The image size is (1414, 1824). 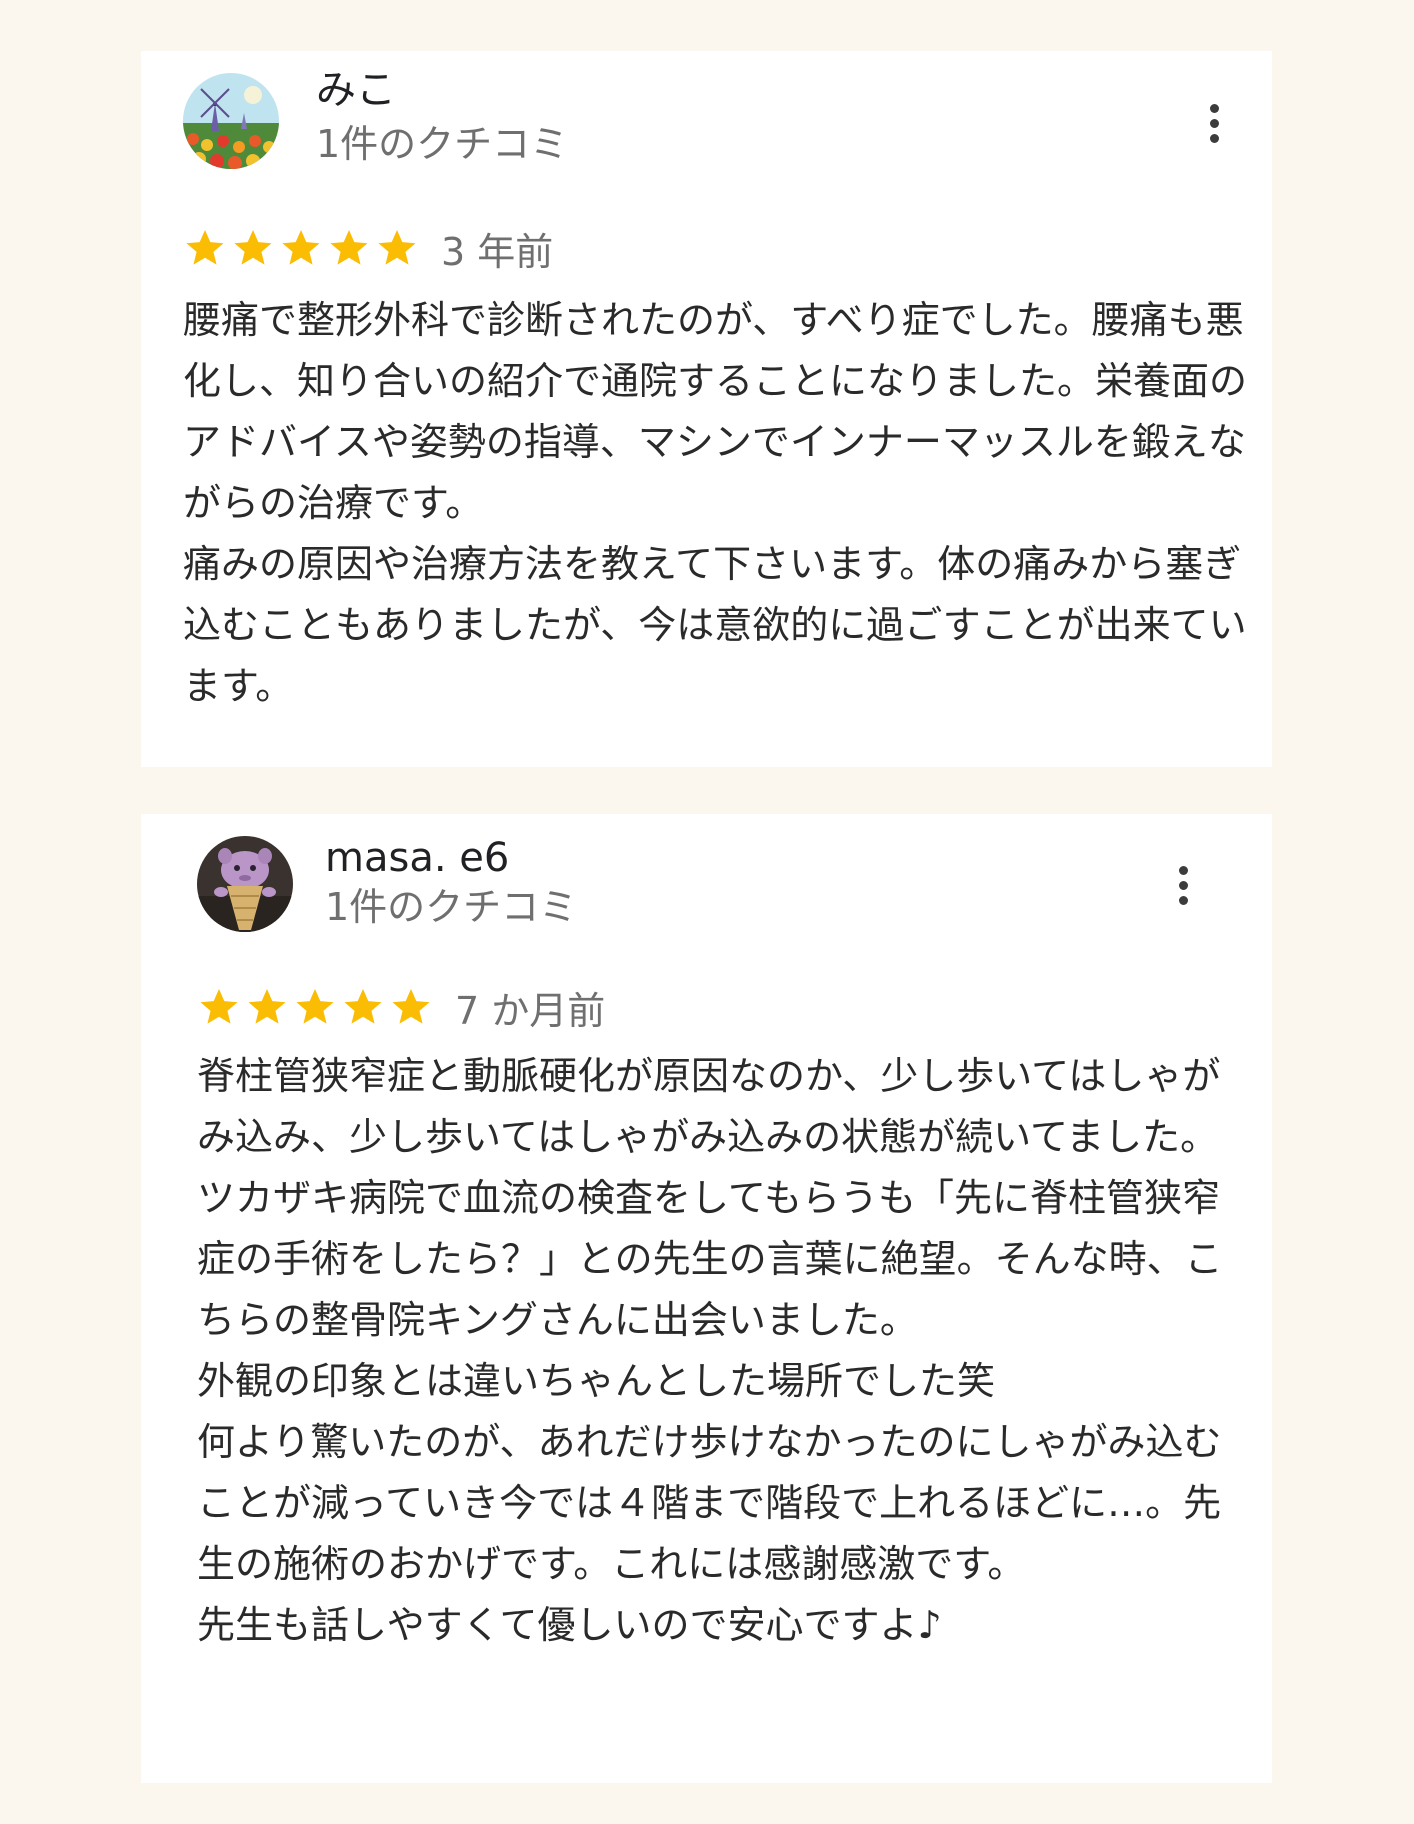 I want to click on plush-toy-avatar-icon, so click(x=245, y=884).